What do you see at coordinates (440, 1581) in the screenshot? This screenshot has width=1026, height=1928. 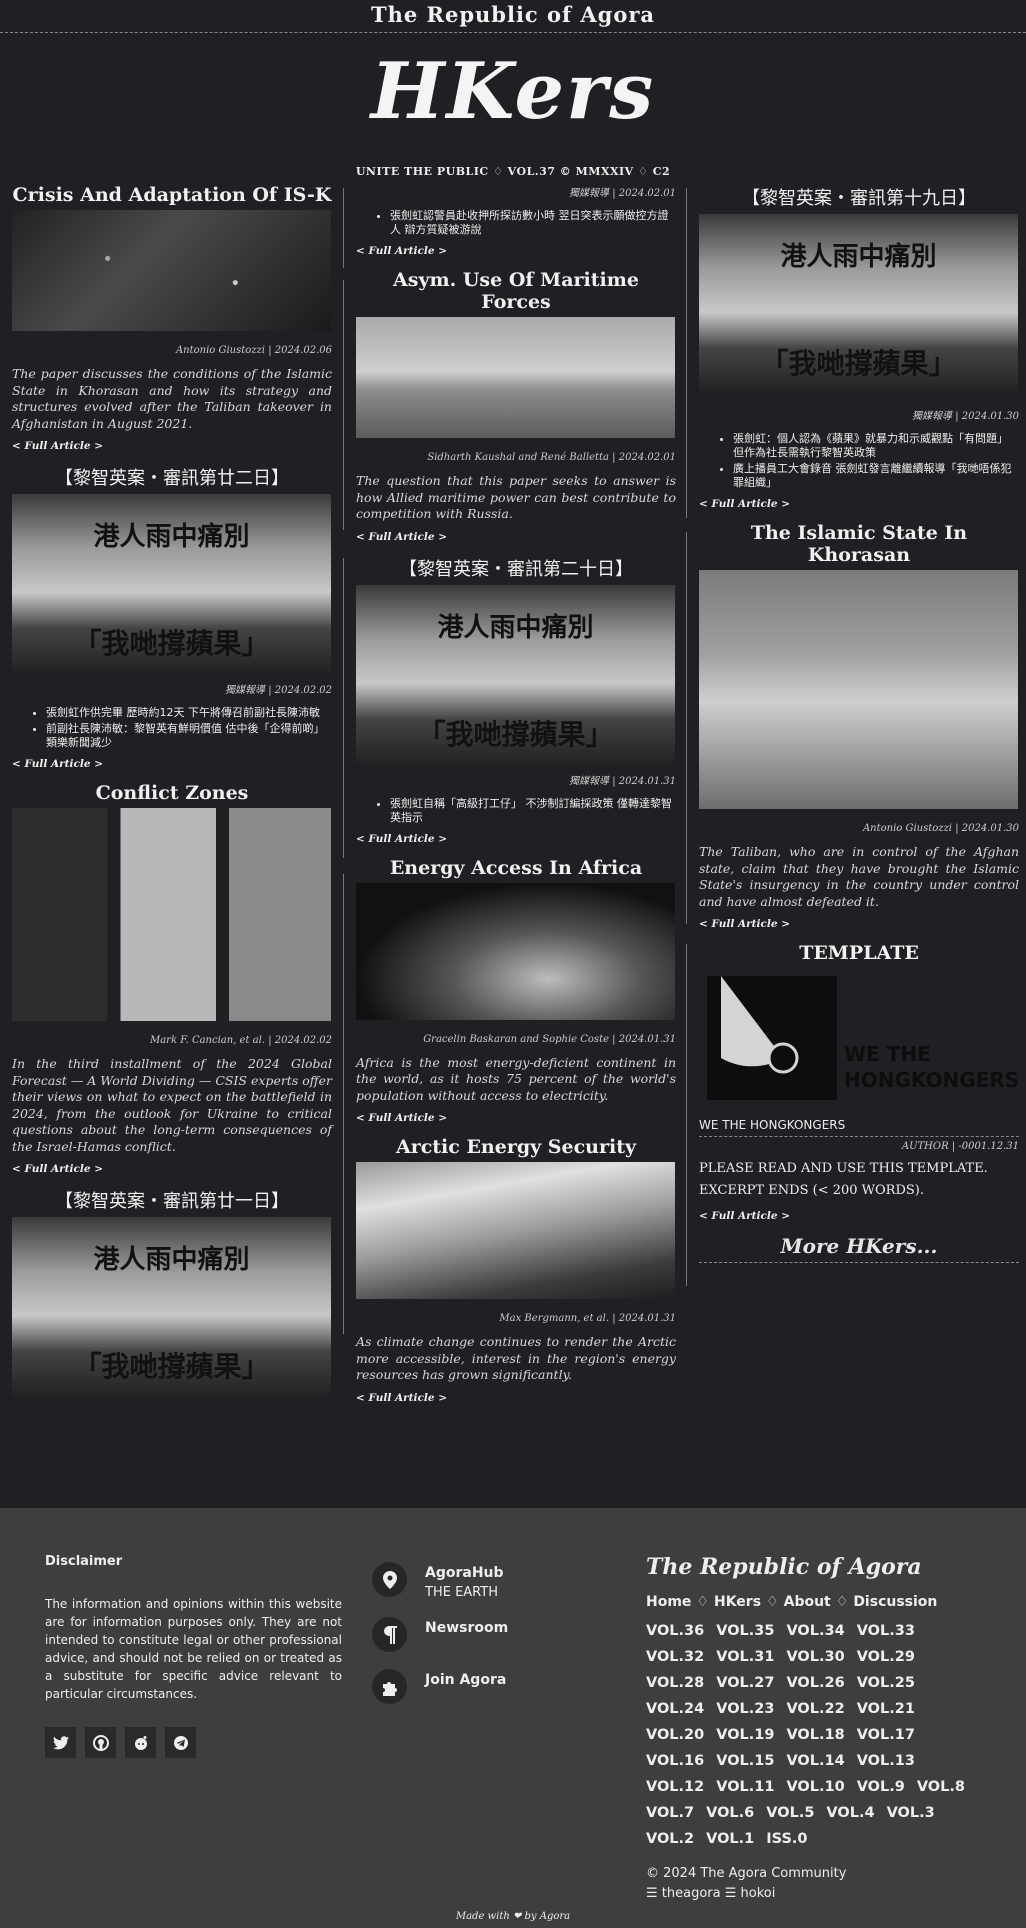 I see `footer-link-agorahub: AgoraHub THE EARTH` at bounding box center [440, 1581].